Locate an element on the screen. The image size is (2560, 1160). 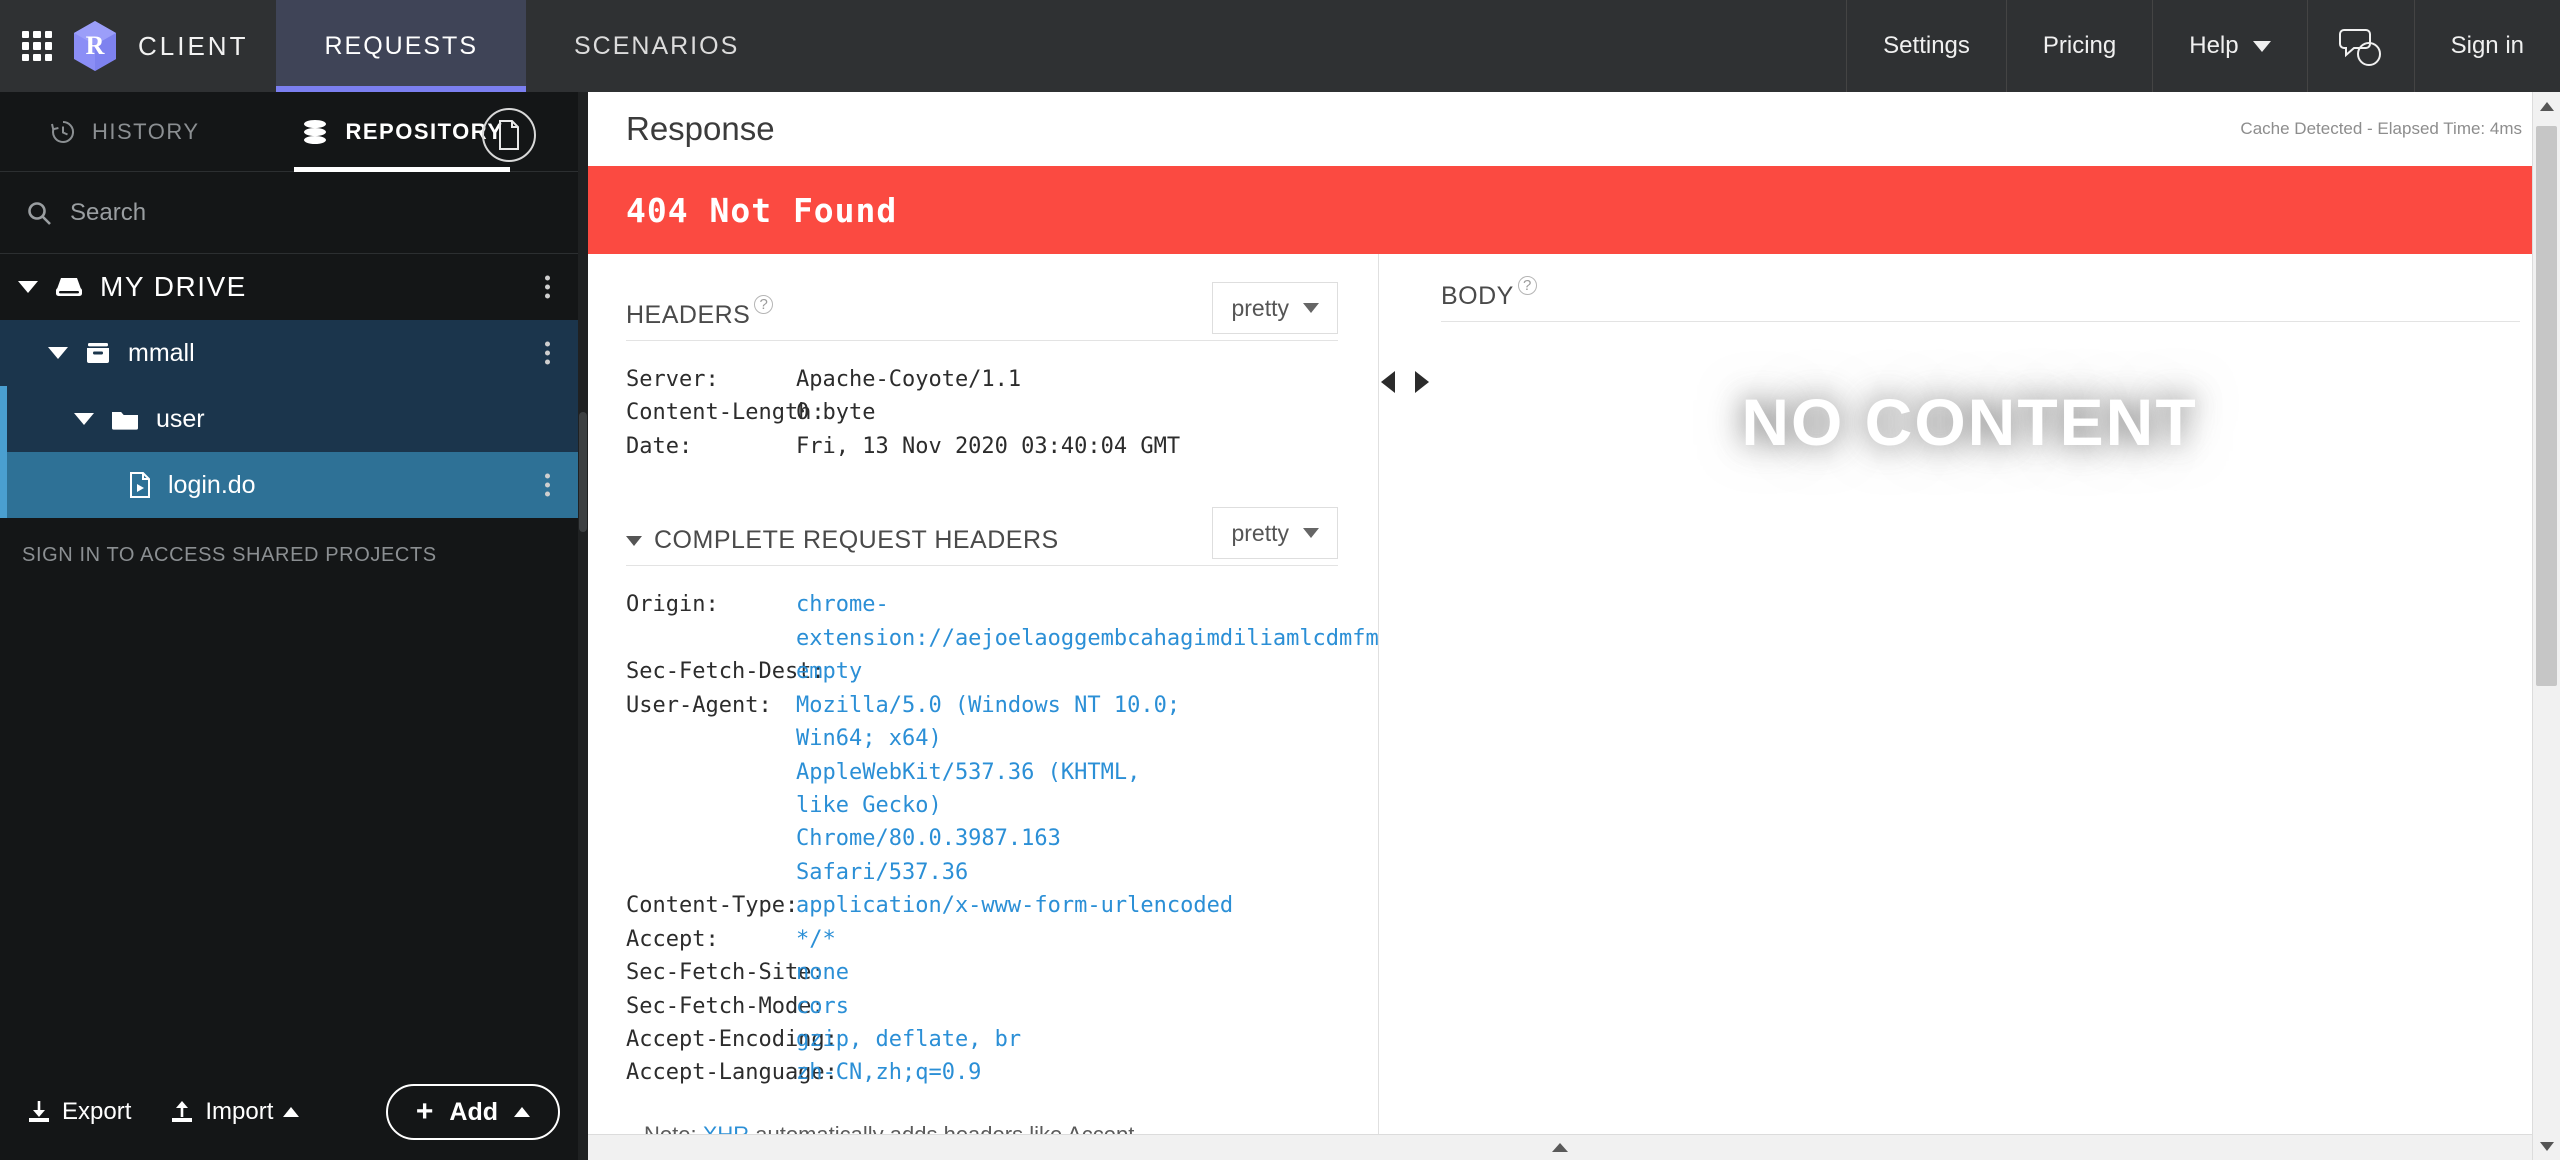
header-value: cors is located at coordinates (822, 1006).